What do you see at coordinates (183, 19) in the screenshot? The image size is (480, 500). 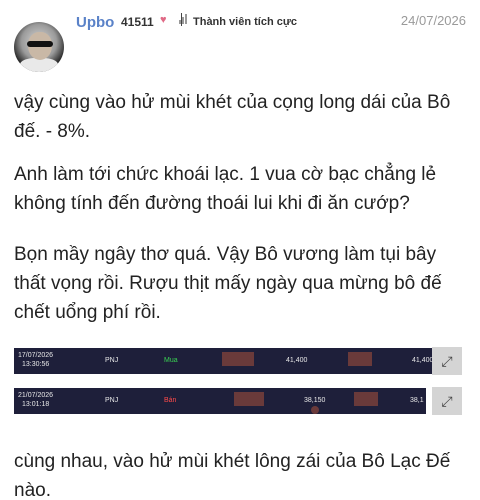 I see `rank-bars-icon` at bounding box center [183, 19].